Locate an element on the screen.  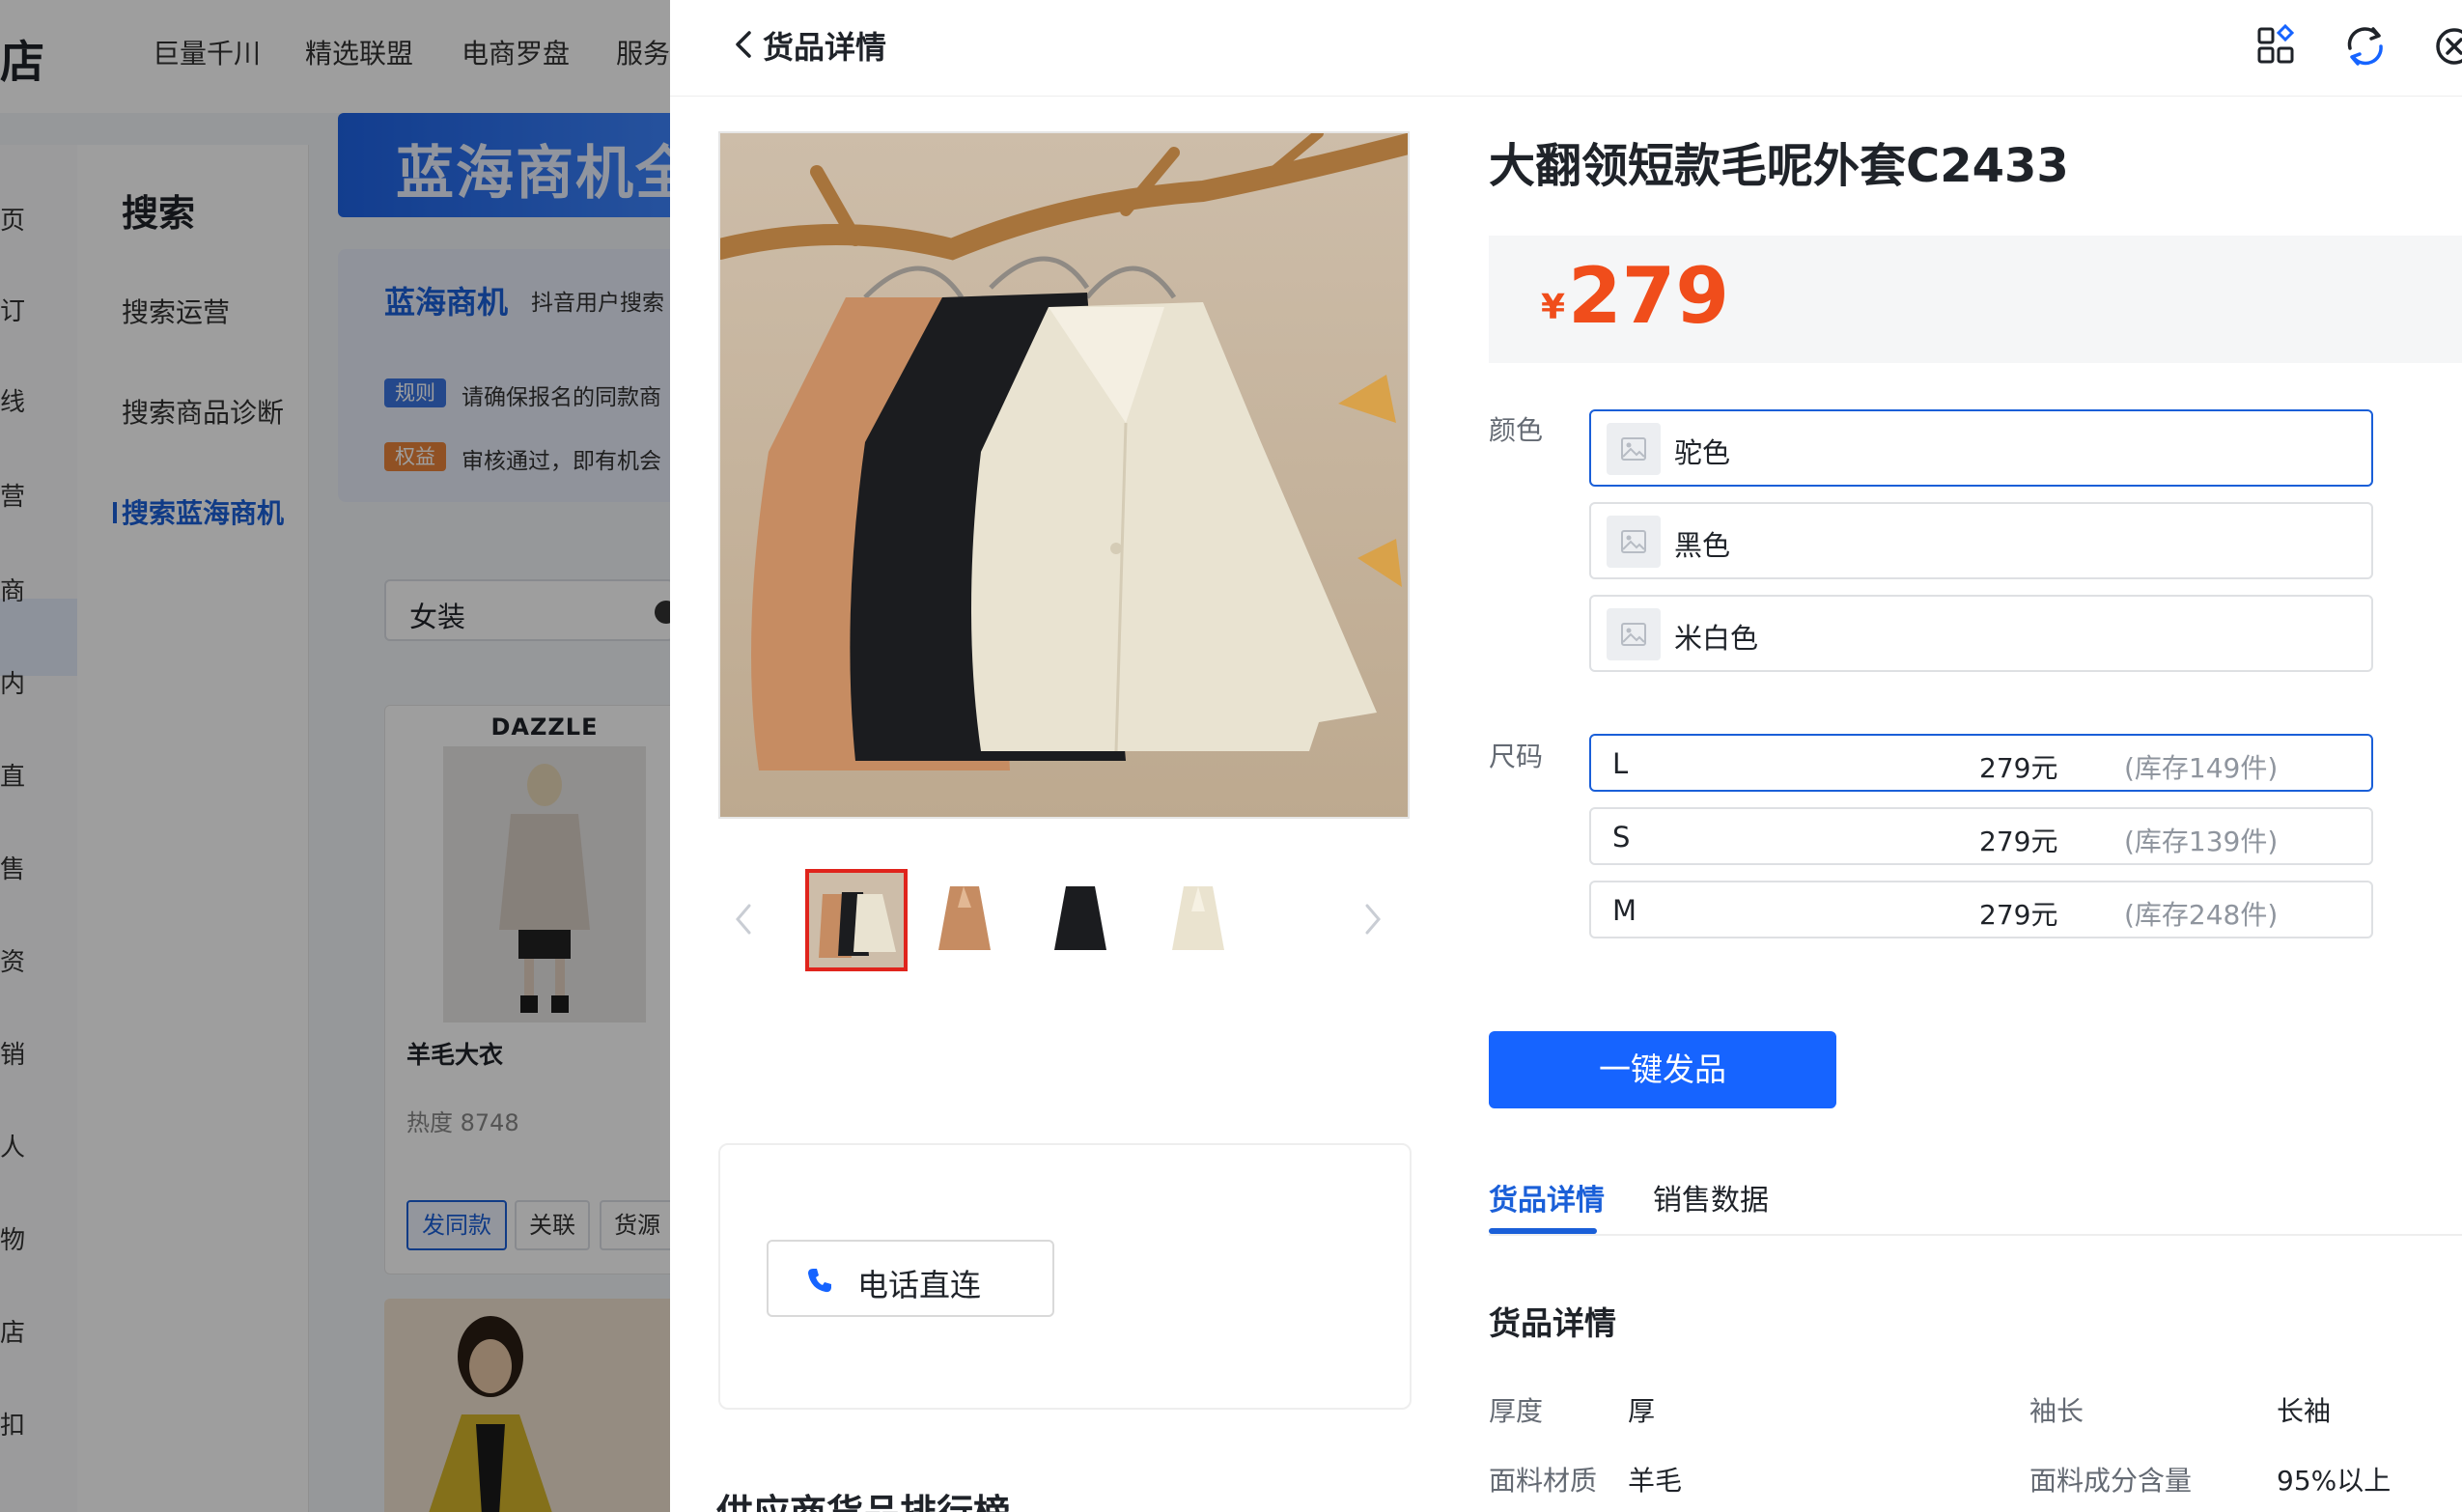
supplier-contact-card: 电话直连 is located at coordinates (1065, 1277).